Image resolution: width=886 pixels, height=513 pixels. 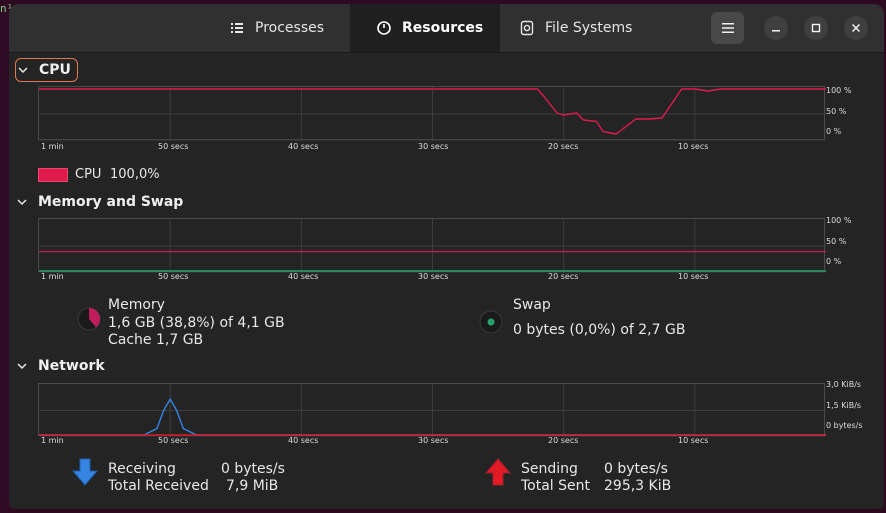 What do you see at coordinates (71, 366) in the screenshot?
I see `network-section-title: Network` at bounding box center [71, 366].